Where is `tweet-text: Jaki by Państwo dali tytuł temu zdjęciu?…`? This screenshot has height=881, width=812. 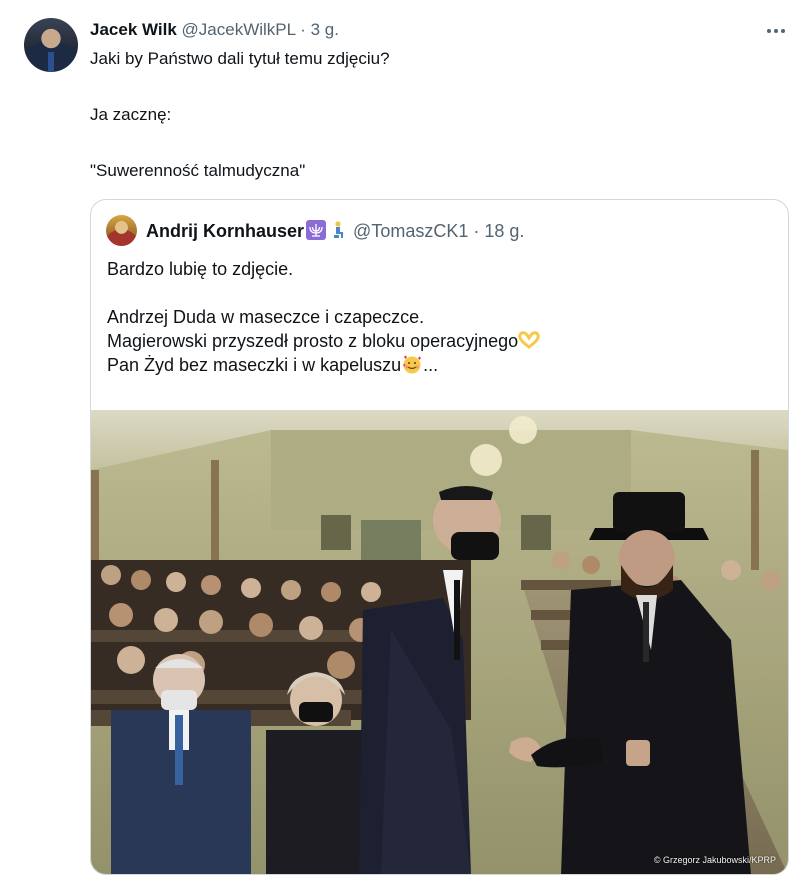
tweet-text: Jaki by Państwo dali tytuł temu zdjęciu?… is located at coordinates (435, 115).